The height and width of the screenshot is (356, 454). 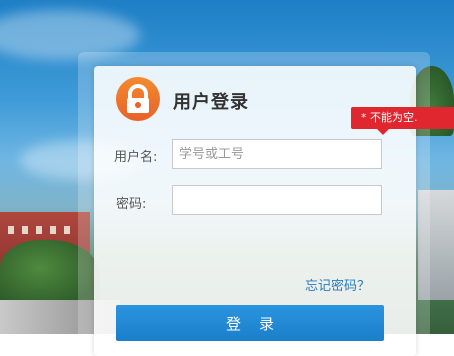 What do you see at coordinates (138, 99) in the screenshot?
I see `lock-user-icon` at bounding box center [138, 99].